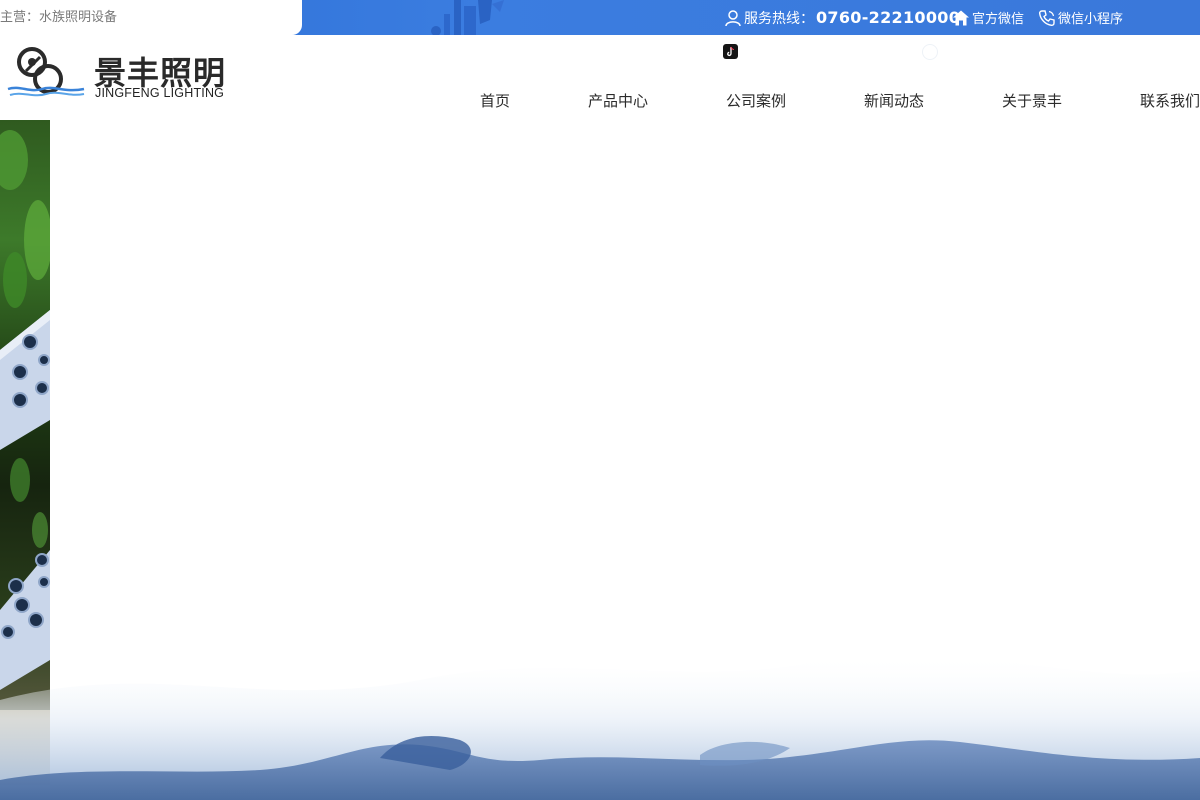 Image resolution: width=1200 pixels, height=800 pixels. I want to click on nav-item-home: 首页, so click(495, 100).